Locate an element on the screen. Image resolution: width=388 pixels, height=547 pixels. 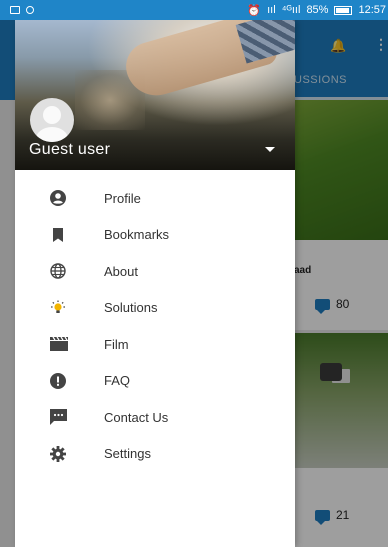
gear-icon is located at coordinates (60, 453).